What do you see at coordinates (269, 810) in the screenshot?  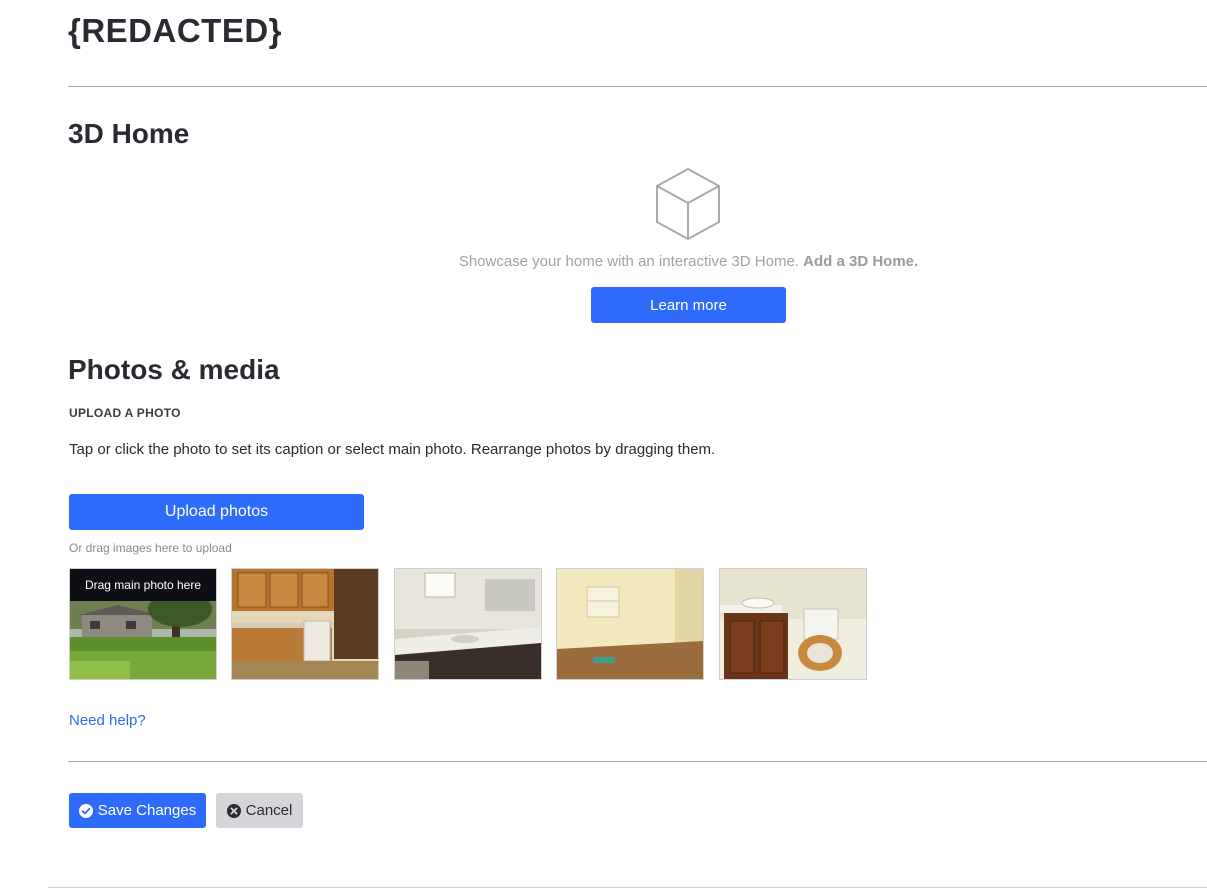 I see `cancel-label: Cancel` at bounding box center [269, 810].